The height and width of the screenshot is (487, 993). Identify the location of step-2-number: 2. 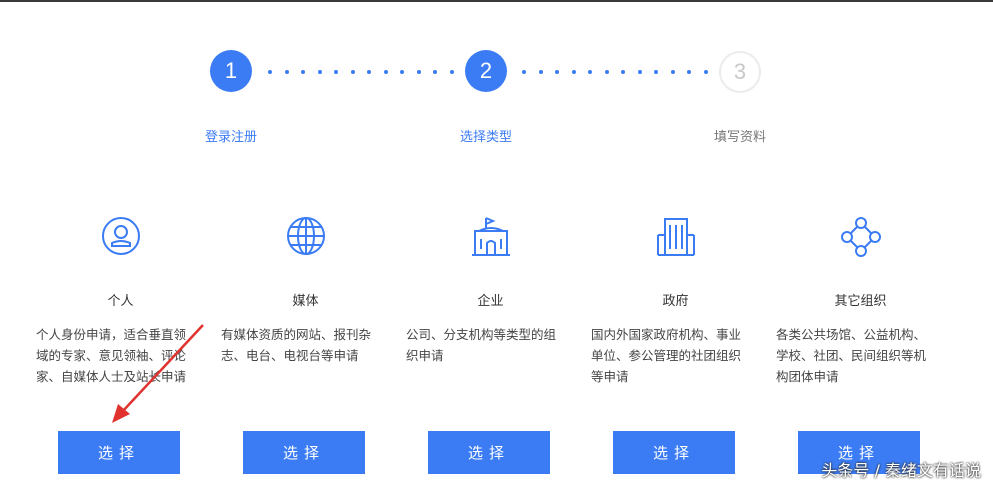
(486, 70).